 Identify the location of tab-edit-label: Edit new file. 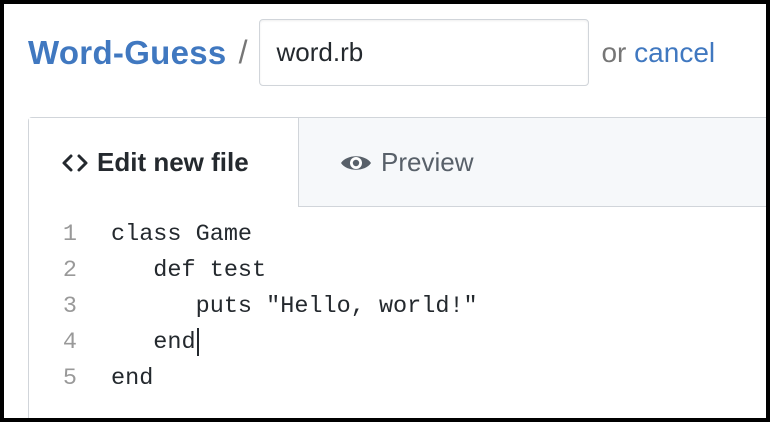
(173, 162).